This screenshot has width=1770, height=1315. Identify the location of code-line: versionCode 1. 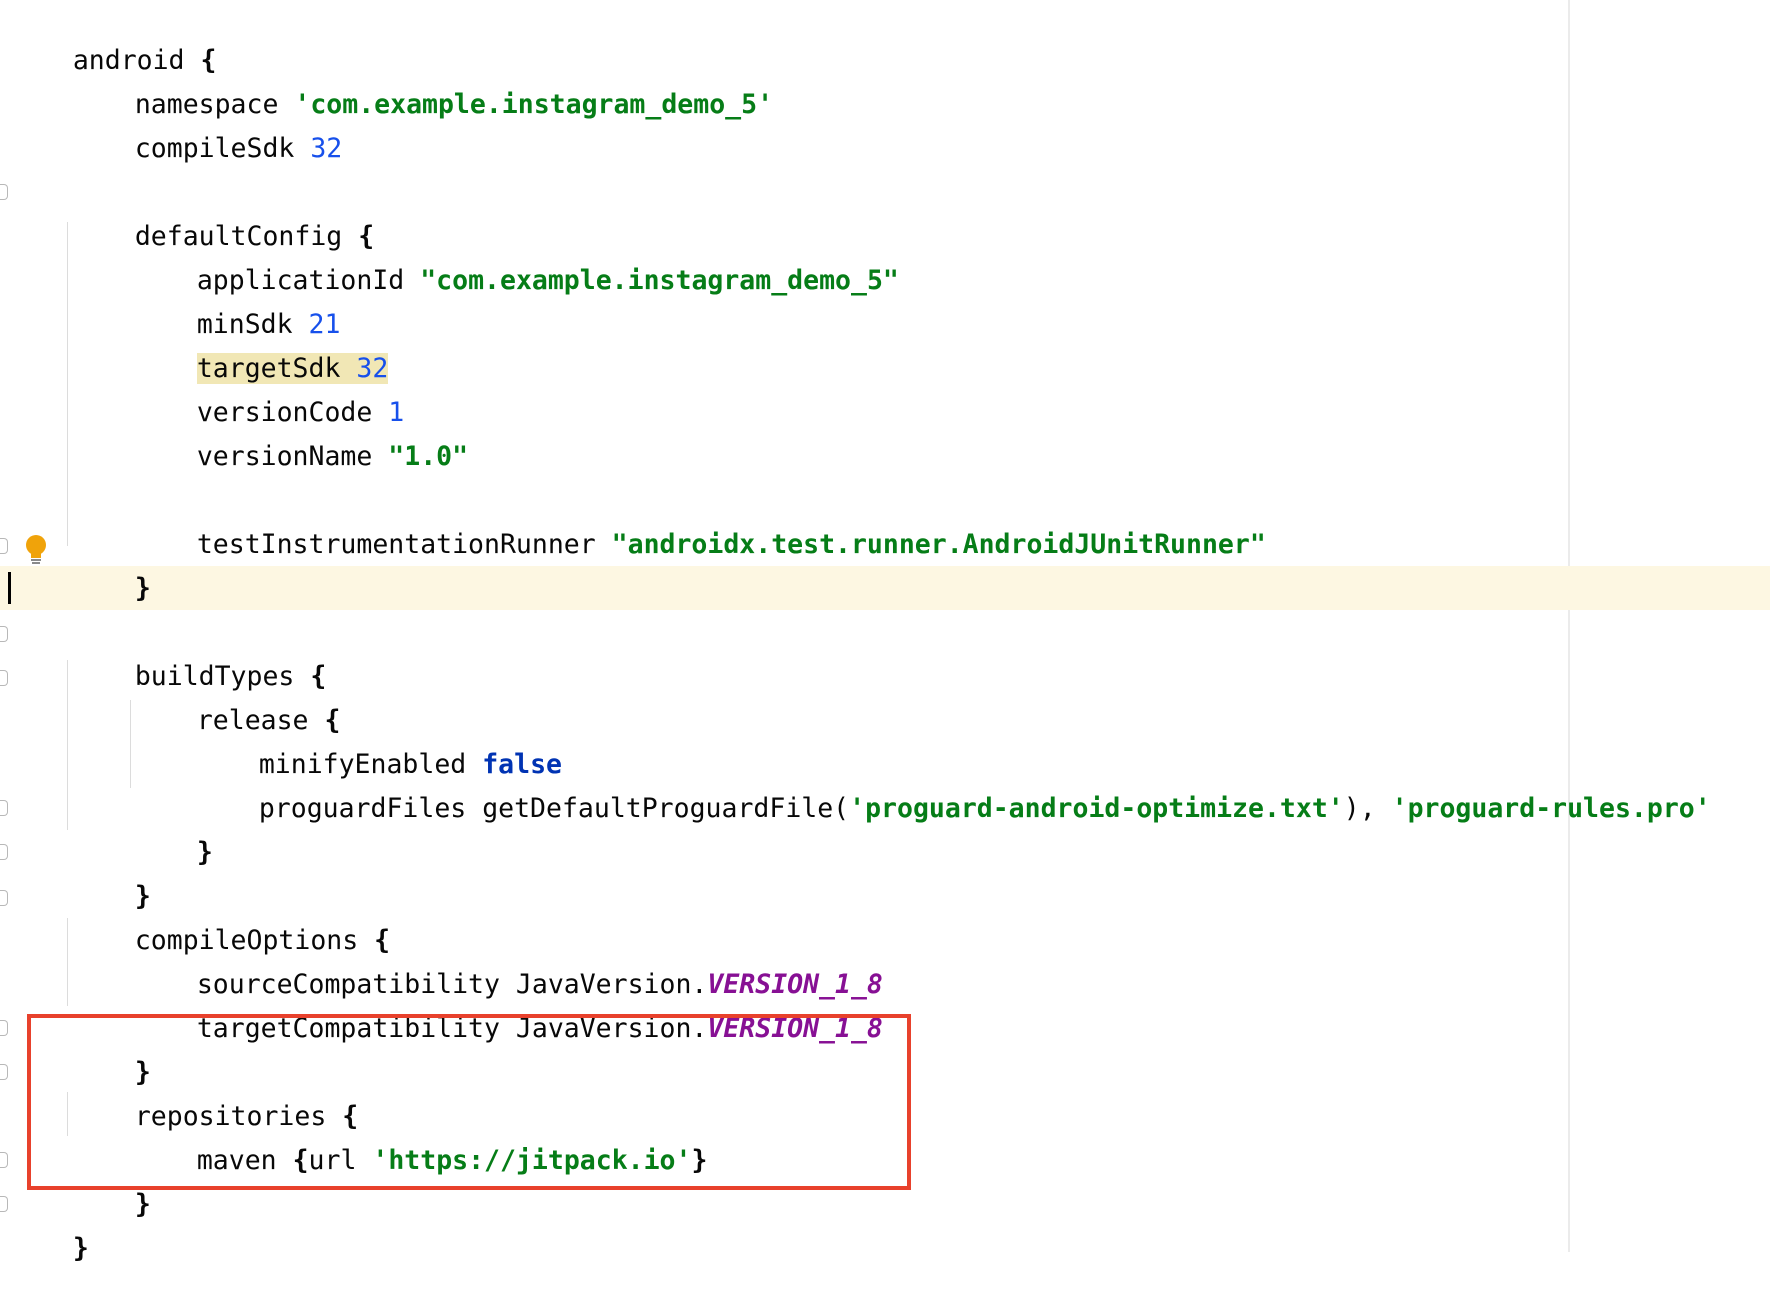
(268, 387).